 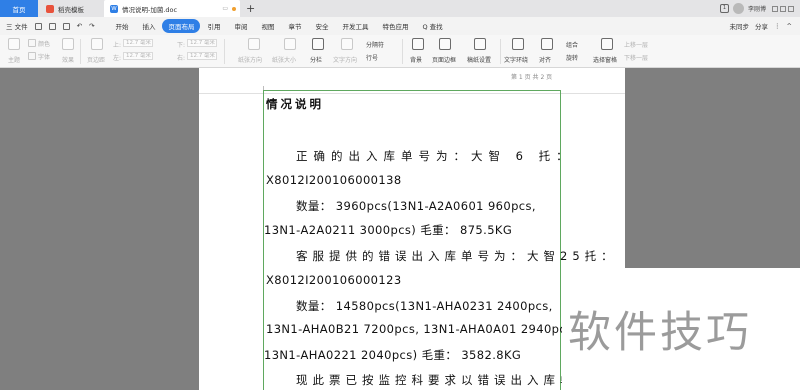 What do you see at coordinates (516, 59) in the screenshot?
I see `text-wrap-button: 文字环绕` at bounding box center [516, 59].